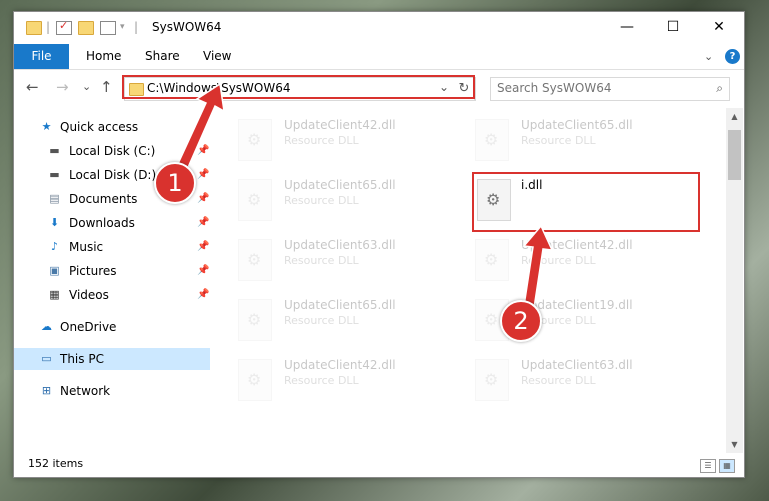 The image size is (769, 501). Describe the element at coordinates (46, 390) in the screenshot. I see `network-icon: ⊞` at that location.